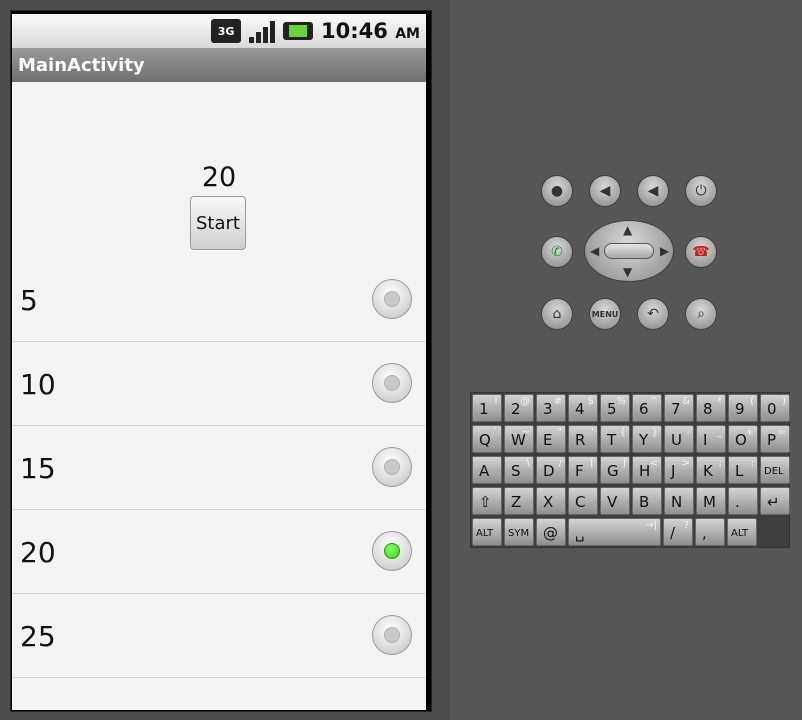 The image size is (802, 720). Describe the element at coordinates (673, 533) in the screenshot. I see `key-label: /` at that location.